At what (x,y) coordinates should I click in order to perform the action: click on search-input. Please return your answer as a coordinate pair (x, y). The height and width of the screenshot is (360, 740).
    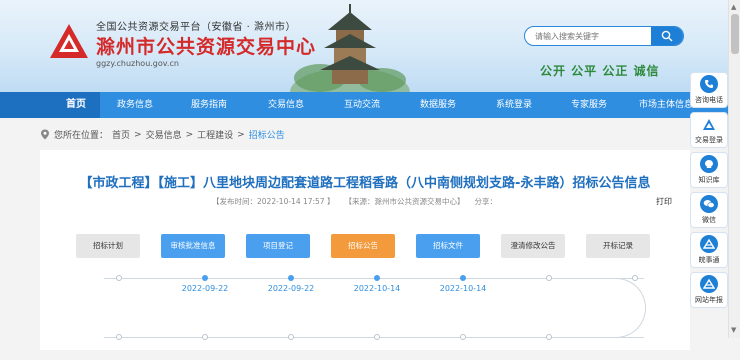
    Looking at the image, I should click on (589, 36).